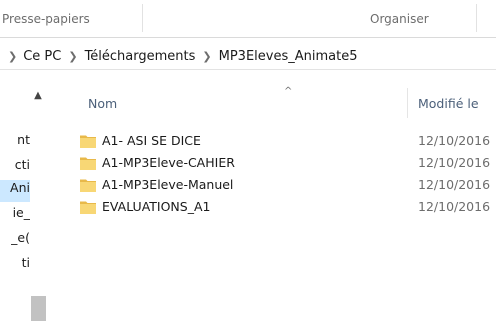 Image resolution: width=496 pixels, height=321 pixels. What do you see at coordinates (277, 207) in the screenshot?
I see `file-row: EVALUATIONS_A1 12/10/2016` at bounding box center [277, 207].